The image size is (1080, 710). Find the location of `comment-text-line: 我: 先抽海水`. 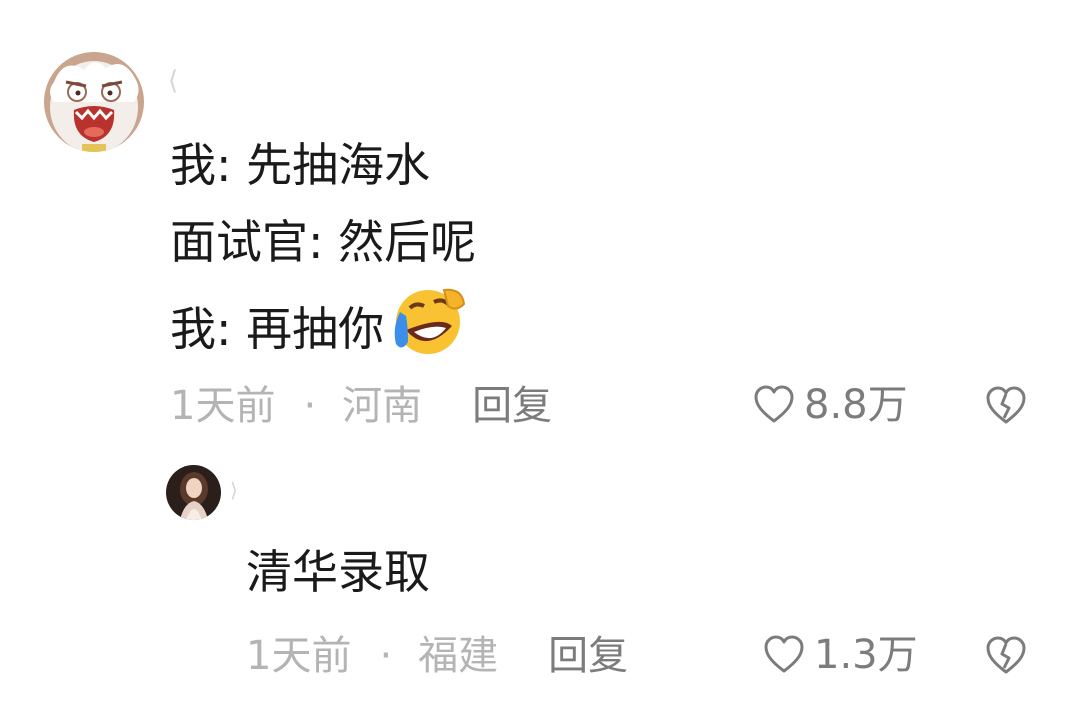

comment-text-line: 我: 先抽海水 is located at coordinates (300, 165).